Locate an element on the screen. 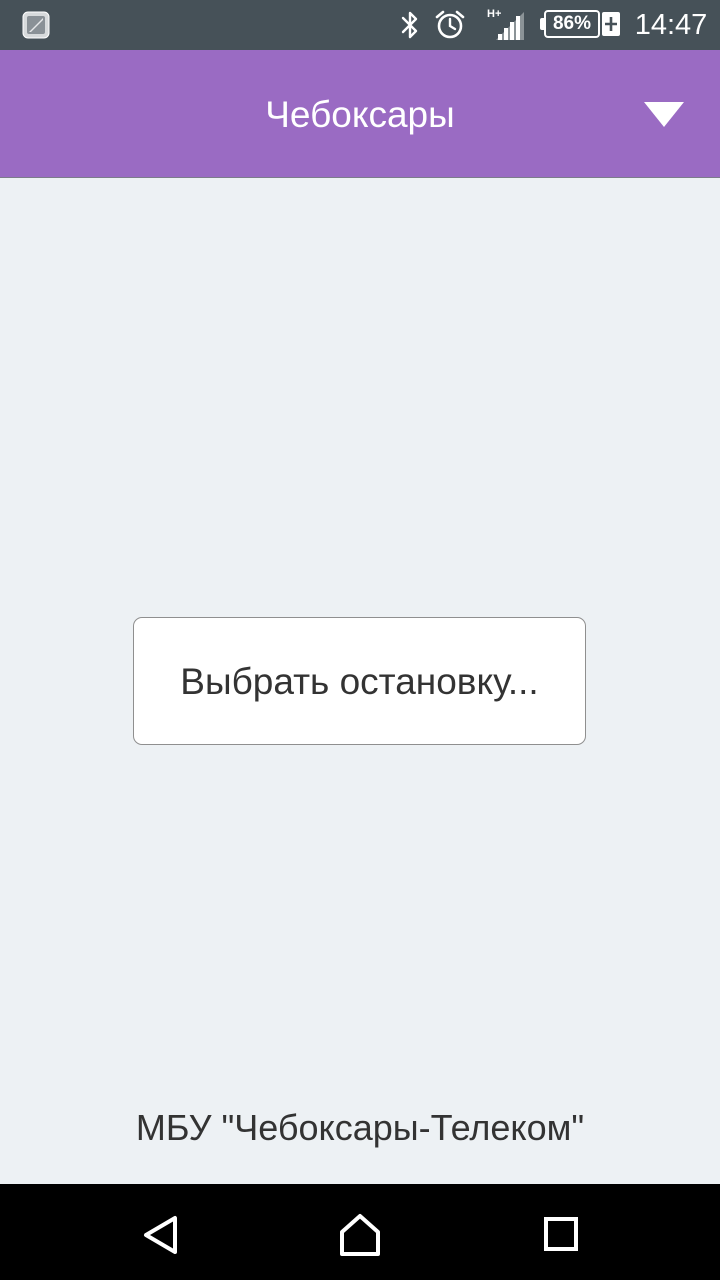 The height and width of the screenshot is (1280, 720). charging-plus-icon is located at coordinates (611, 24).